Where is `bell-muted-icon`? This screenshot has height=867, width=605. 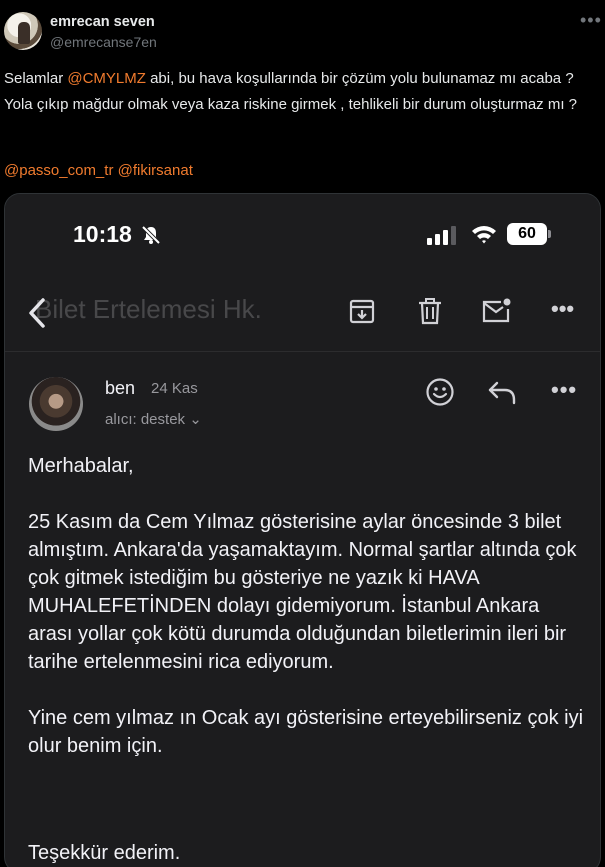 bell-muted-icon is located at coordinates (151, 235).